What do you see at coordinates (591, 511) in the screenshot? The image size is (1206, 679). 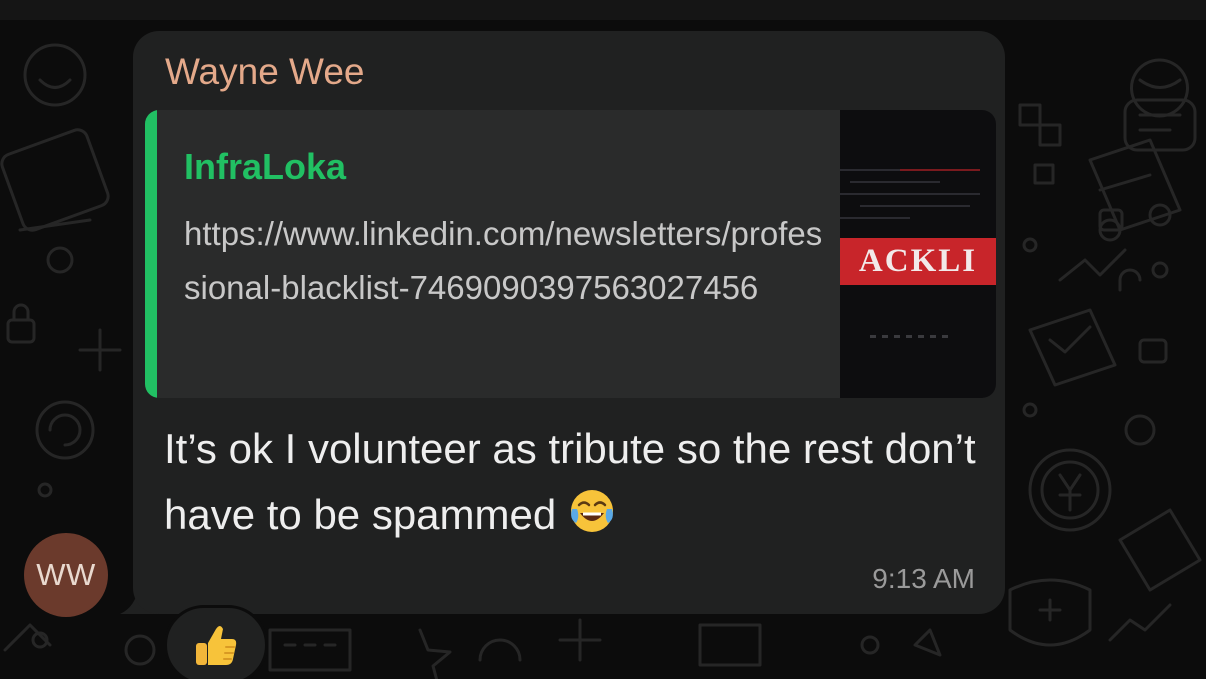 I see `face-with-tears-of-joy-icon` at bounding box center [591, 511].